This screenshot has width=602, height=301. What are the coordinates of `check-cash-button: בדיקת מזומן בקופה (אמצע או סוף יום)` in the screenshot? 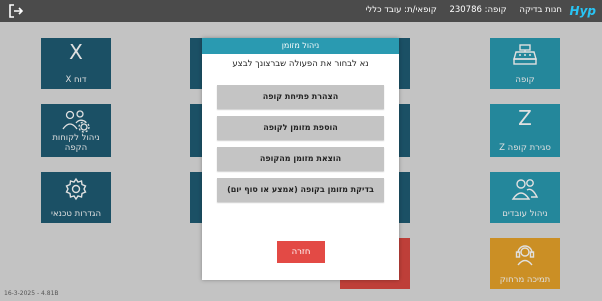 It's located at (300, 190).